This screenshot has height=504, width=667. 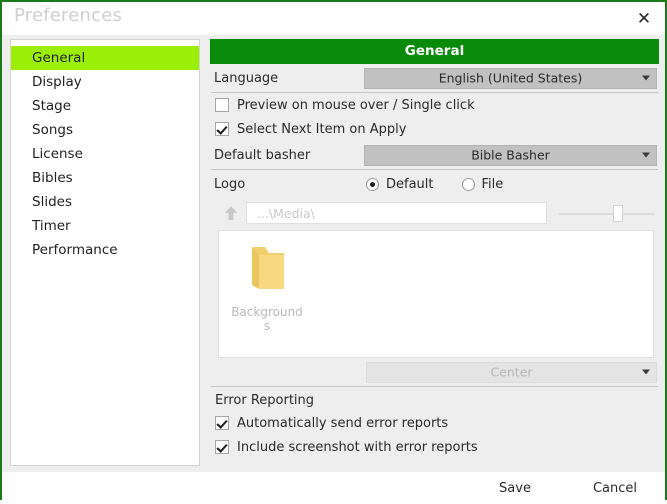 I want to click on logo-alignment-dropdown: Center, so click(x=511, y=372).